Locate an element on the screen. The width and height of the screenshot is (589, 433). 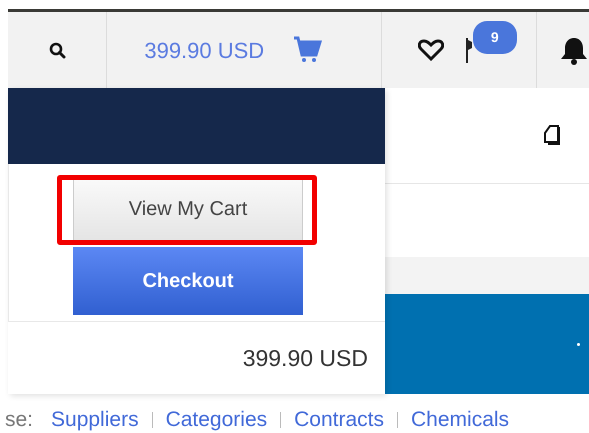
browse-link: Categories is located at coordinates (217, 418).